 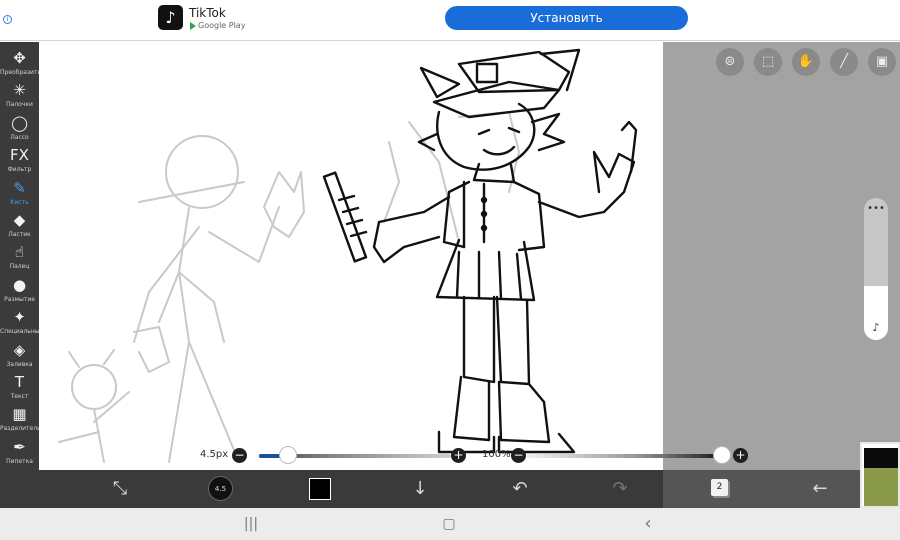 I want to click on move-icon: ✥, so click(x=19, y=58).